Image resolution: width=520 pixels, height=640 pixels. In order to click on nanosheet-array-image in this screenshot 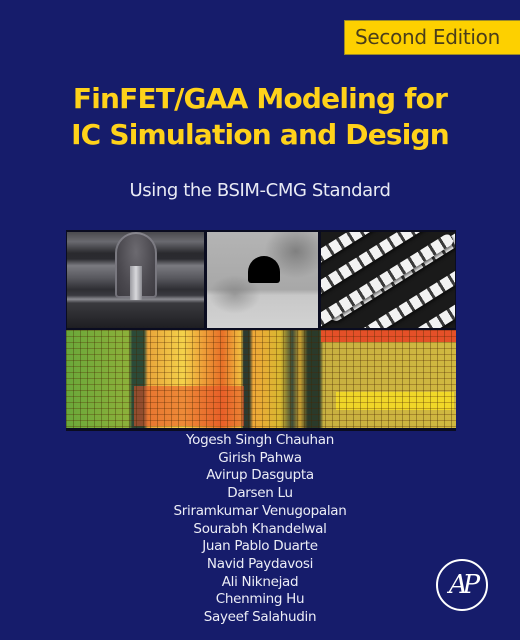, I will do `click(388, 280)`.